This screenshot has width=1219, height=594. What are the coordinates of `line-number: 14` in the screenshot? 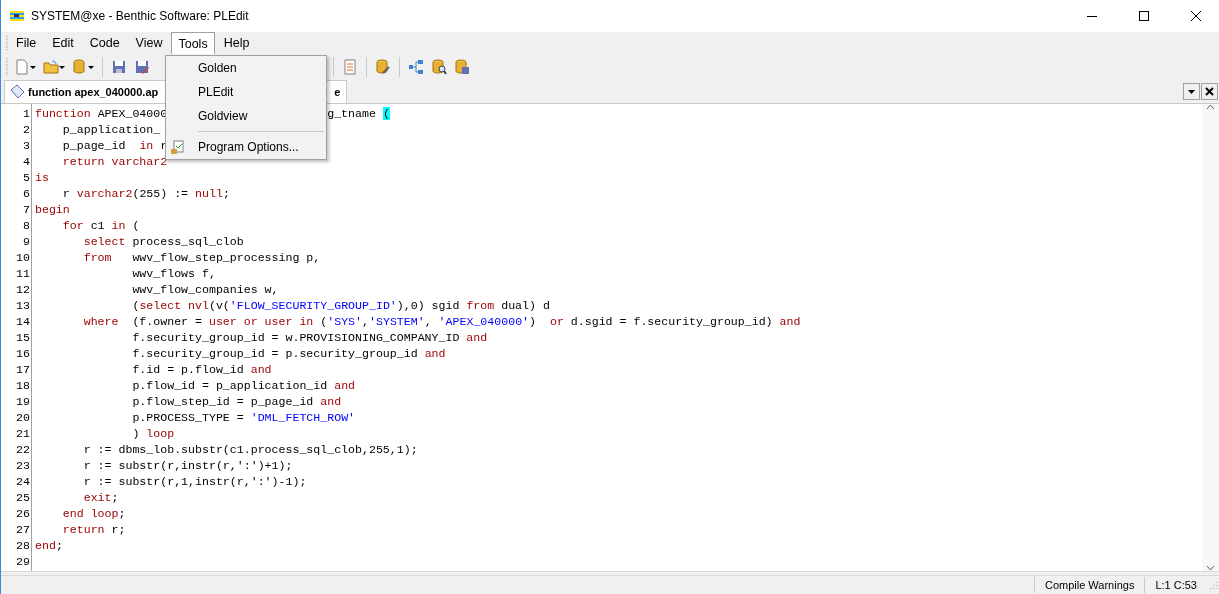 It's located at (23, 322).